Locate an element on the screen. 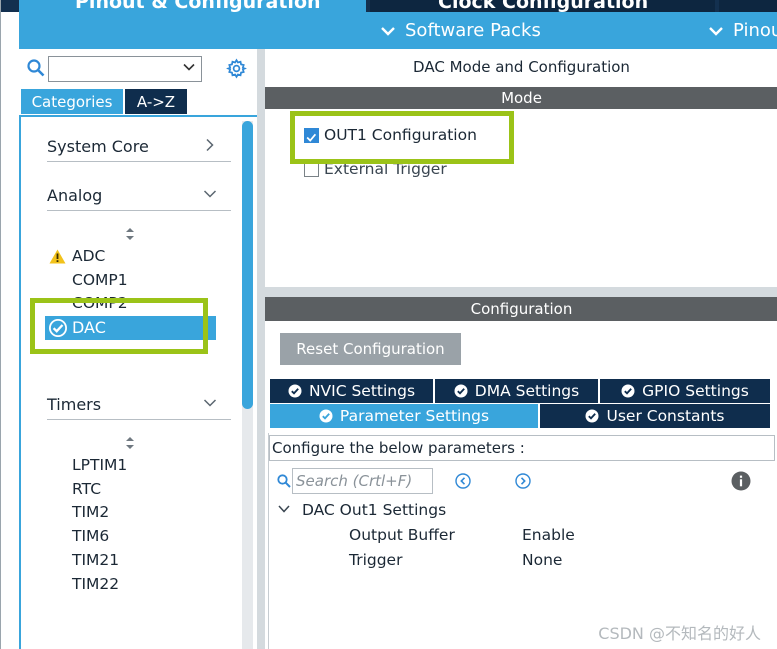  tab-pinout-configuration: Pinout & Configuration is located at coordinates (192, 6).